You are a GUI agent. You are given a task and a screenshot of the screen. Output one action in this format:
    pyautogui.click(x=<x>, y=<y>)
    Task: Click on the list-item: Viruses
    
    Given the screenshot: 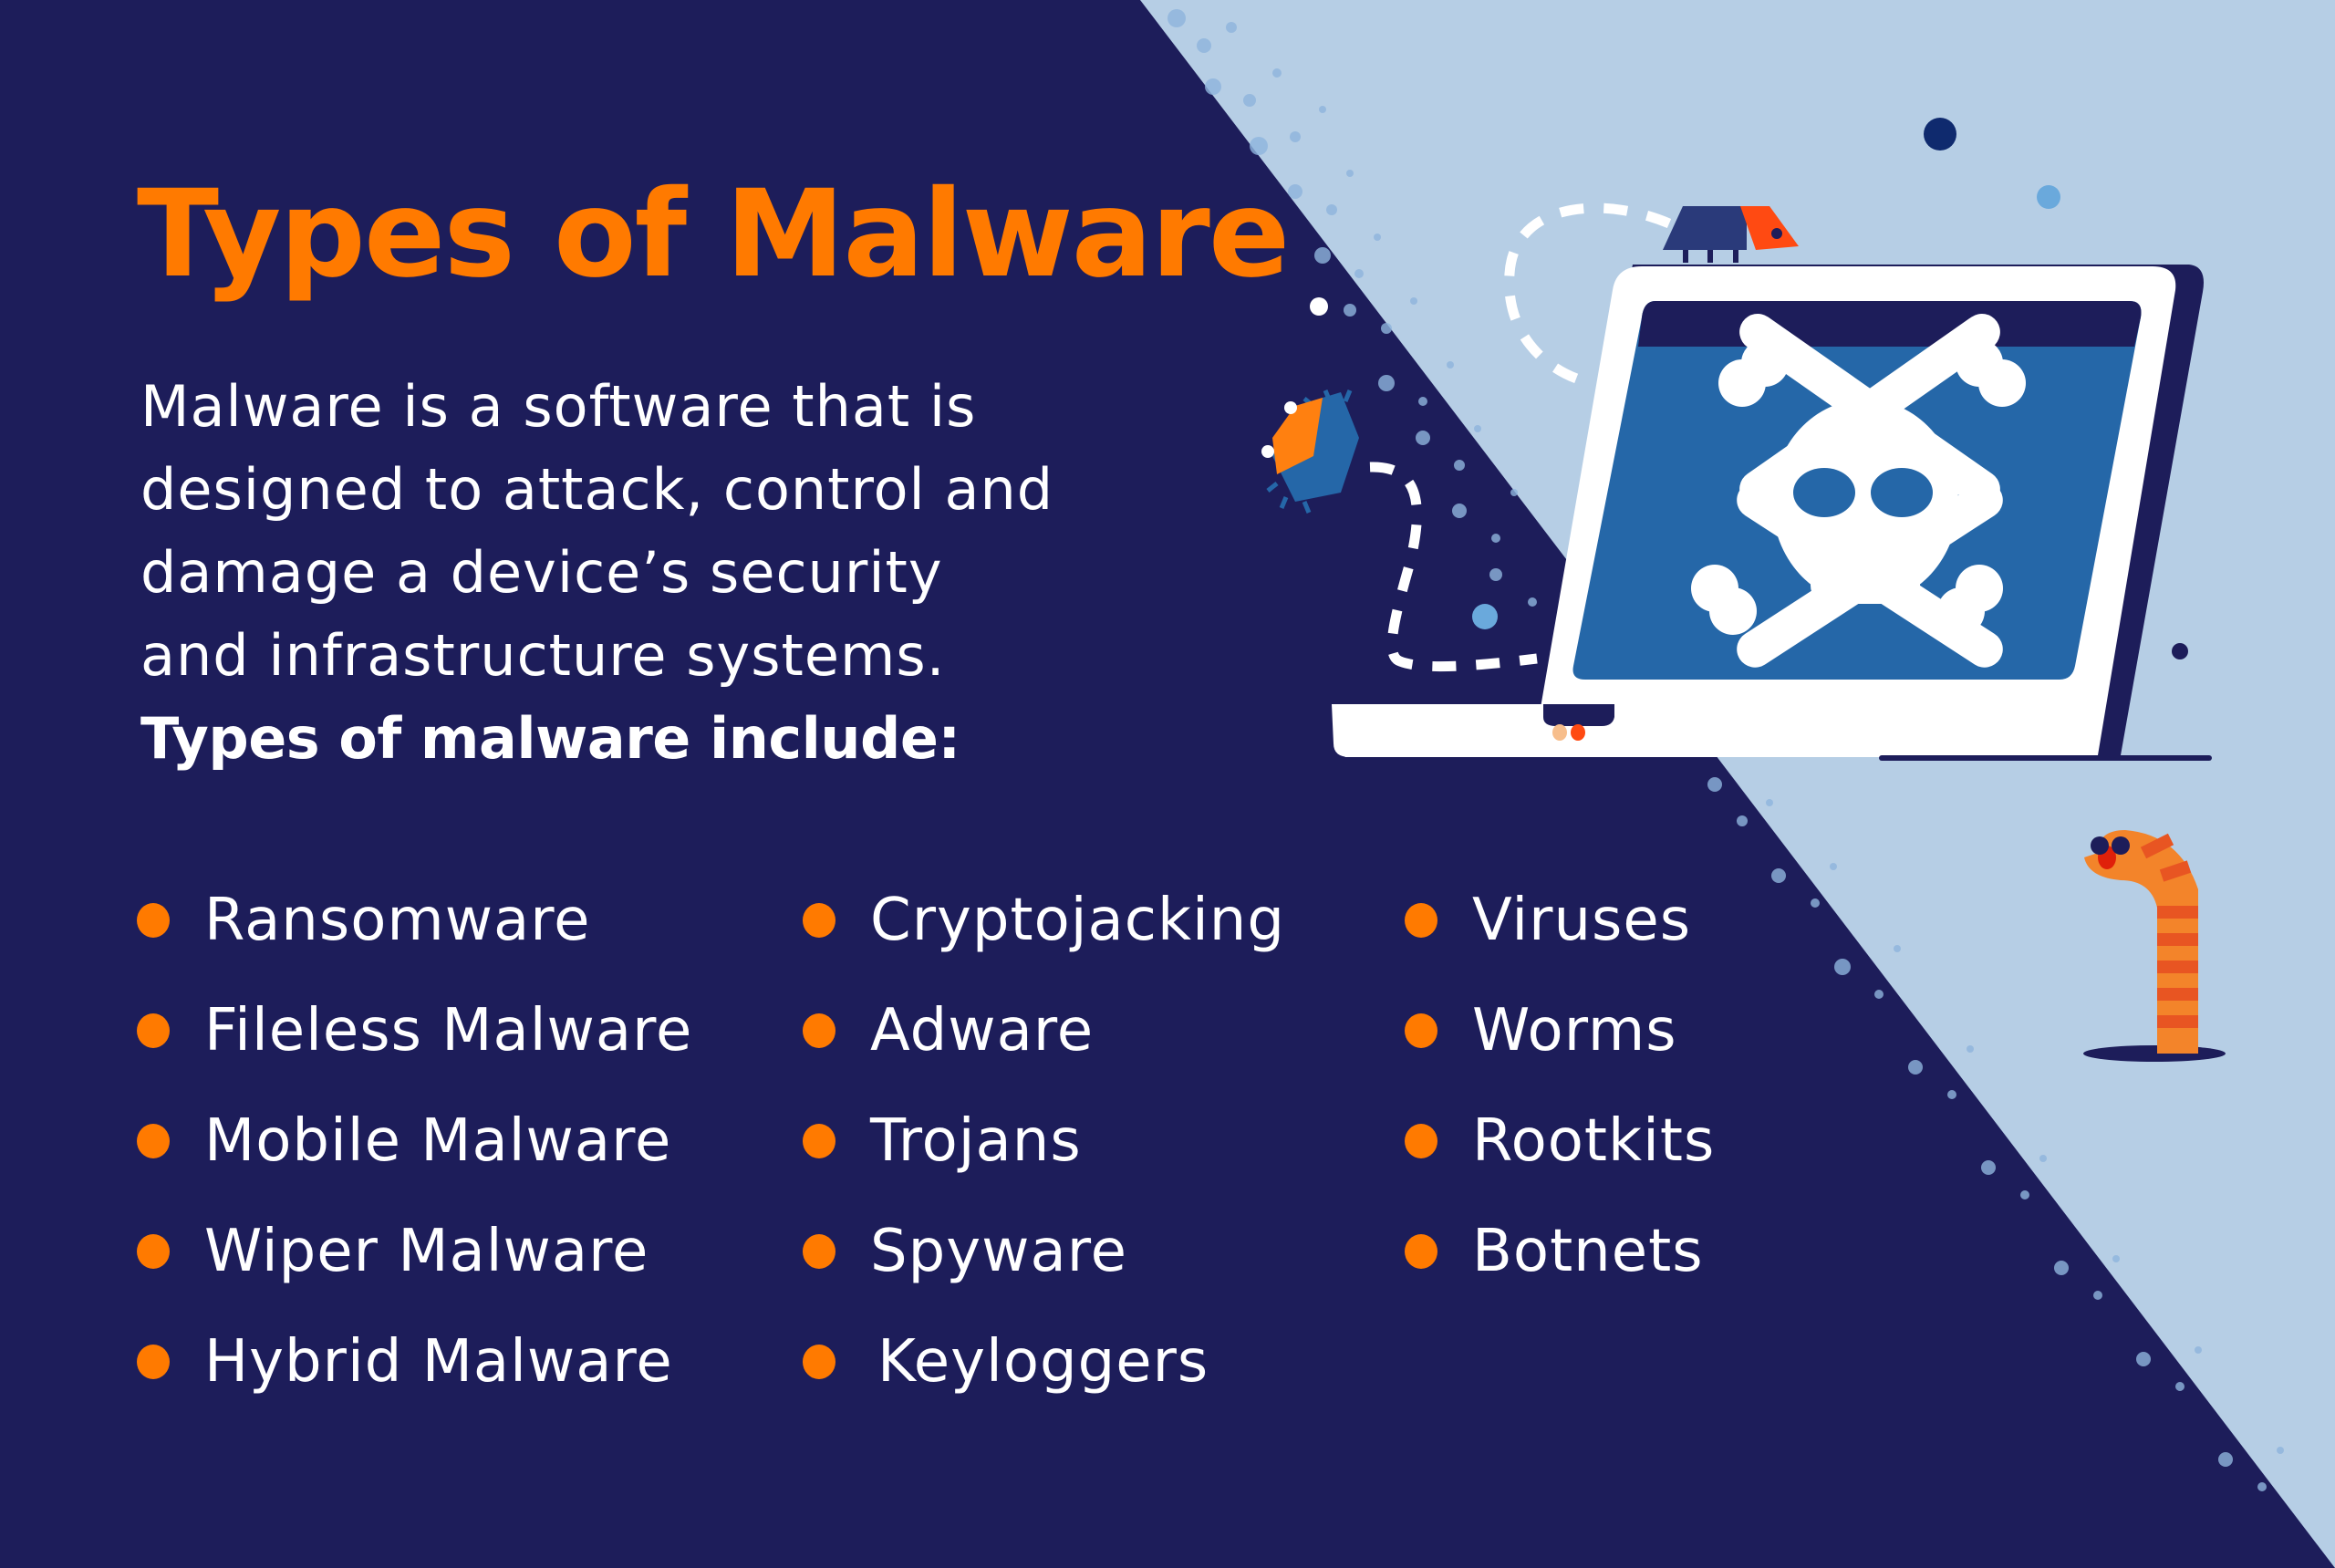 What is the action you would take?
    pyautogui.click(x=1560, y=920)
    